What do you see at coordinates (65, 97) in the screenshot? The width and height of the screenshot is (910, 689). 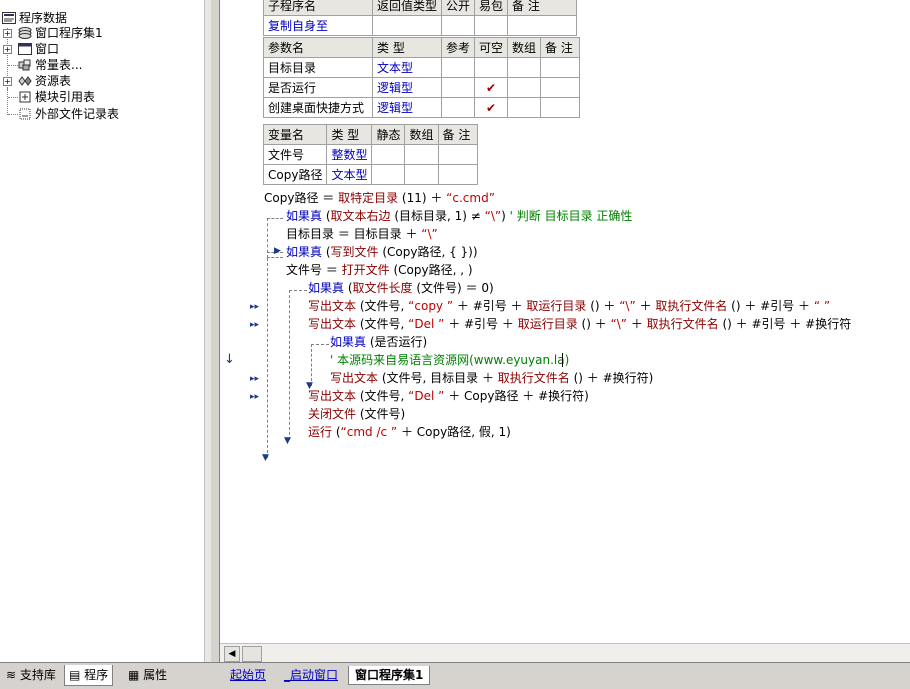 I see `tree-item-label: 模块引用表` at bounding box center [65, 97].